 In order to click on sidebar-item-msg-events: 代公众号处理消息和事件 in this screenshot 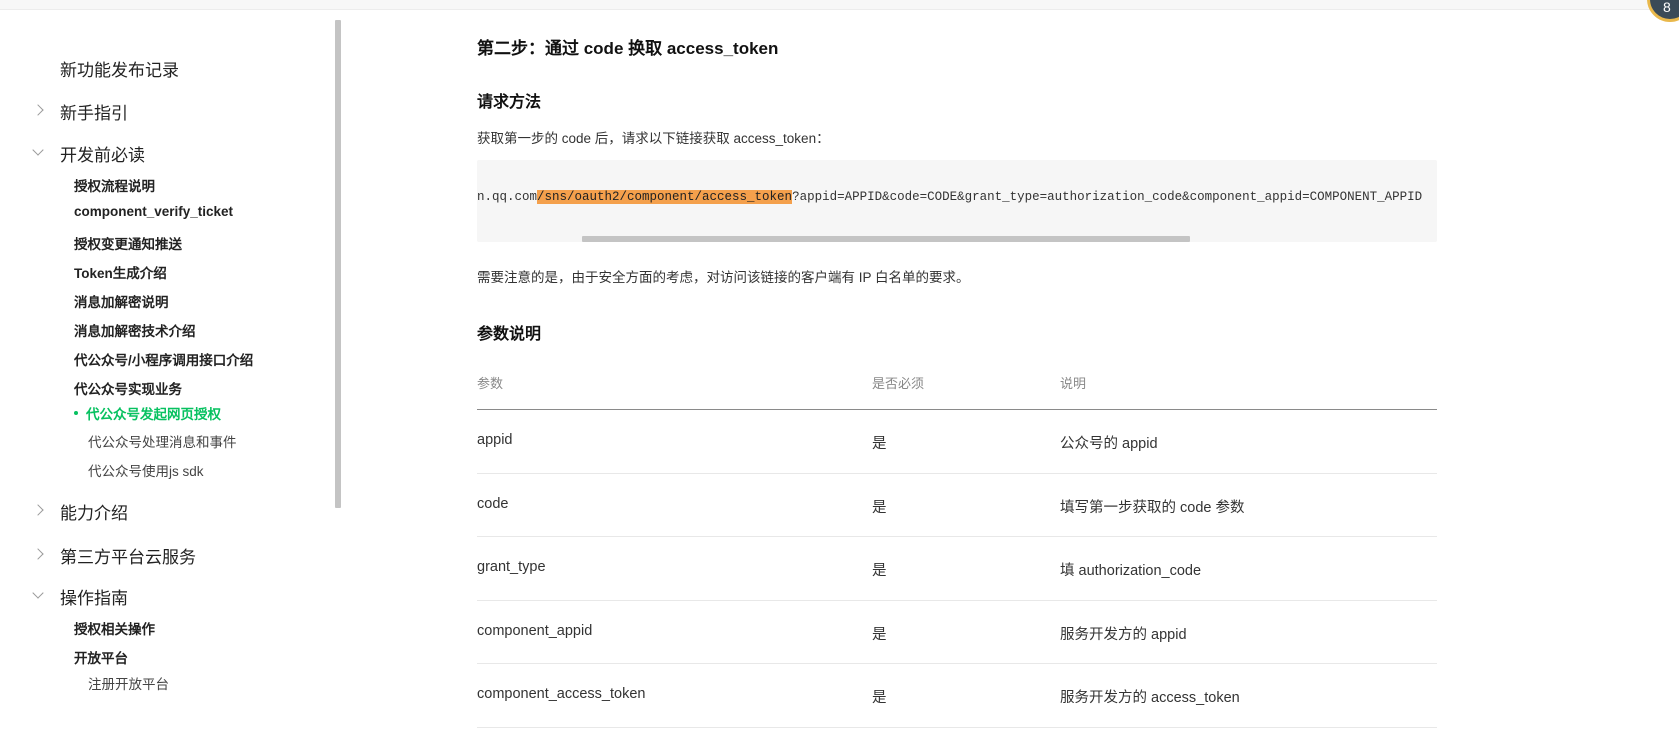, I will do `click(162, 441)`.